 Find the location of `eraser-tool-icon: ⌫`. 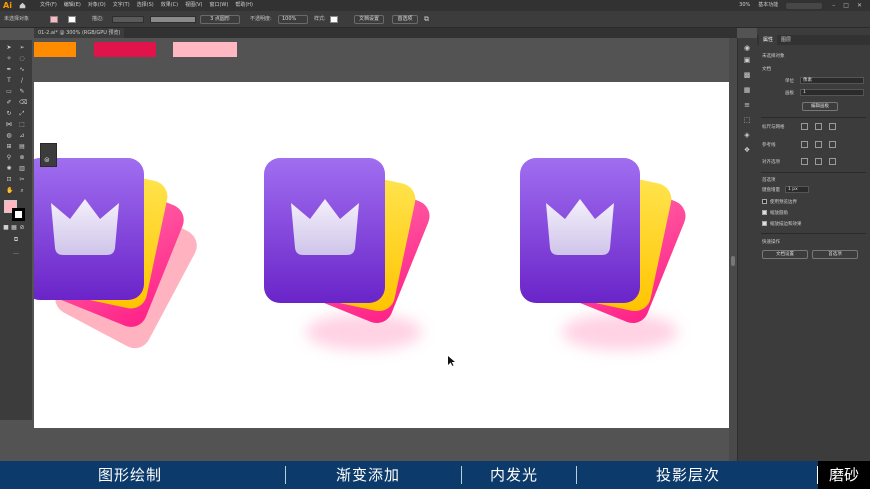

eraser-tool-icon: ⌫ is located at coordinates (23, 103).